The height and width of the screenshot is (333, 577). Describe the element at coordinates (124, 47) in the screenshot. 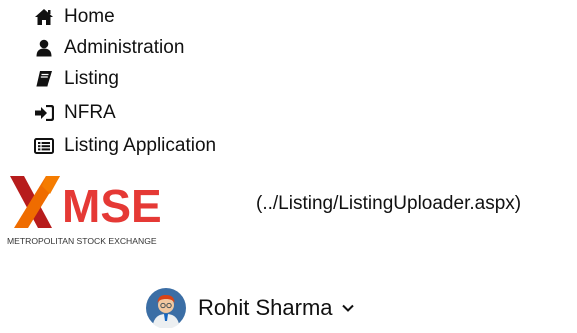

I see `nav-item-label: Administration` at that location.